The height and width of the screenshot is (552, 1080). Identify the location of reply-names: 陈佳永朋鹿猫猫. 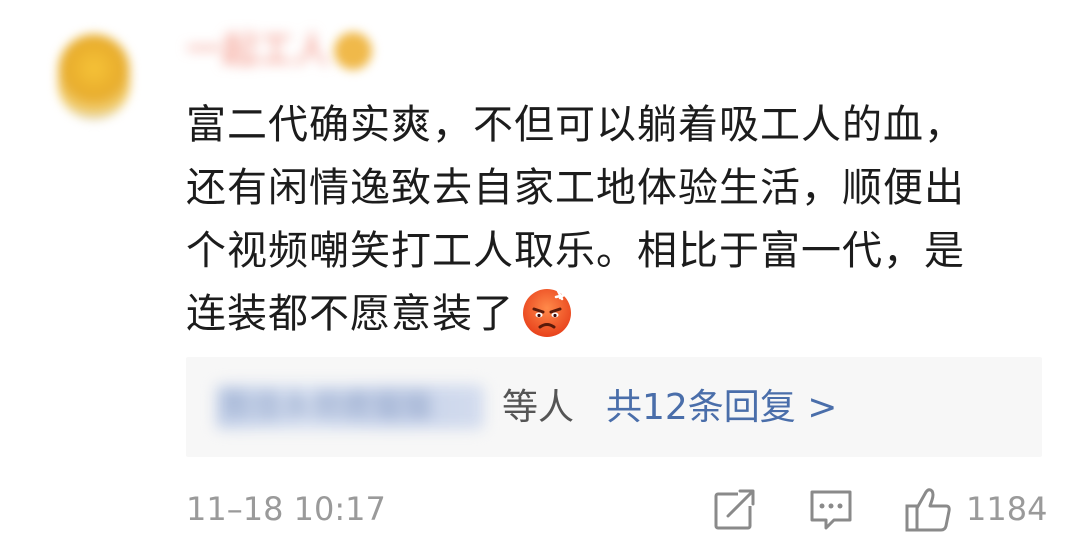
(350, 407).